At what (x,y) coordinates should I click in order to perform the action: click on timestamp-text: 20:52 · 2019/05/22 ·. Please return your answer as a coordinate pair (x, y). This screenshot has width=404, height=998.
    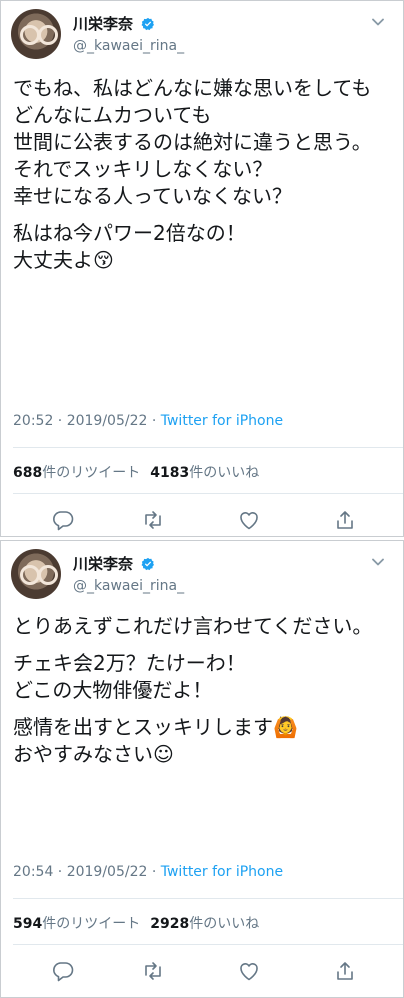
    Looking at the image, I should click on (87, 421).